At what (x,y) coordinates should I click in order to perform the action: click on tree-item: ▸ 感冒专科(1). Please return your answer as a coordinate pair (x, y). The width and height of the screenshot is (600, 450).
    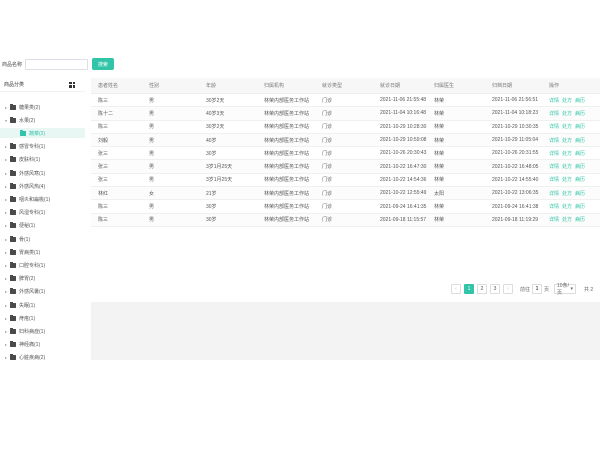
    Looking at the image, I should click on (42, 147).